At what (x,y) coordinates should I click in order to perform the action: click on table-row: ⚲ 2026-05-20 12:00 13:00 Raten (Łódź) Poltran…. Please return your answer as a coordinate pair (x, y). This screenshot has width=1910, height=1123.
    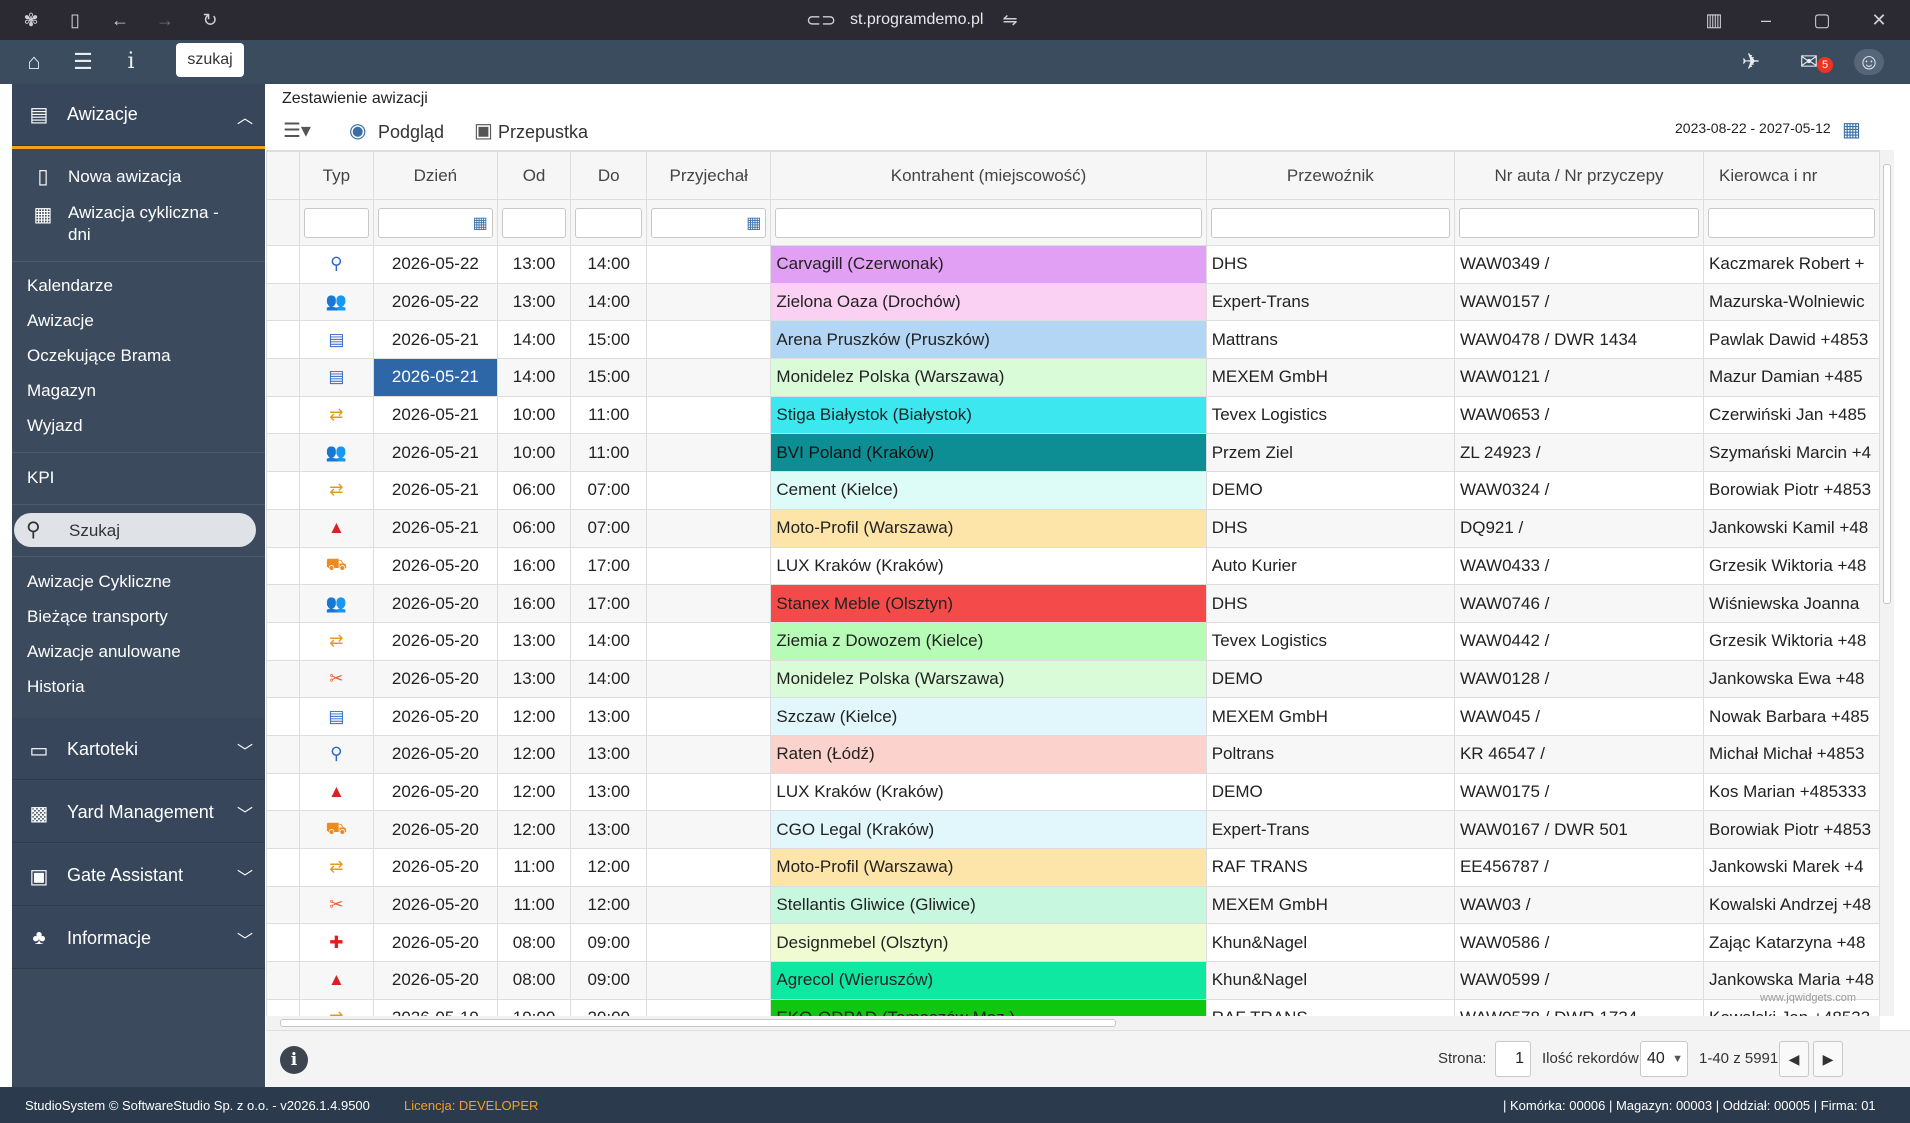
    Looking at the image, I should click on (1073, 754).